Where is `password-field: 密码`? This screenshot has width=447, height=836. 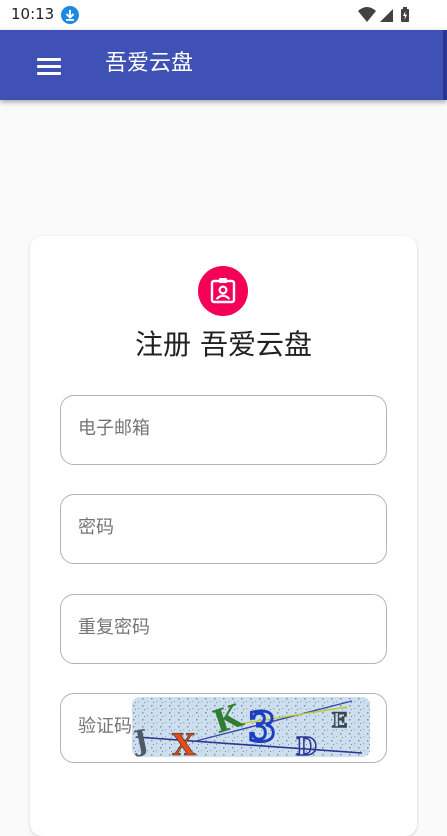 password-field: 密码 is located at coordinates (223, 529).